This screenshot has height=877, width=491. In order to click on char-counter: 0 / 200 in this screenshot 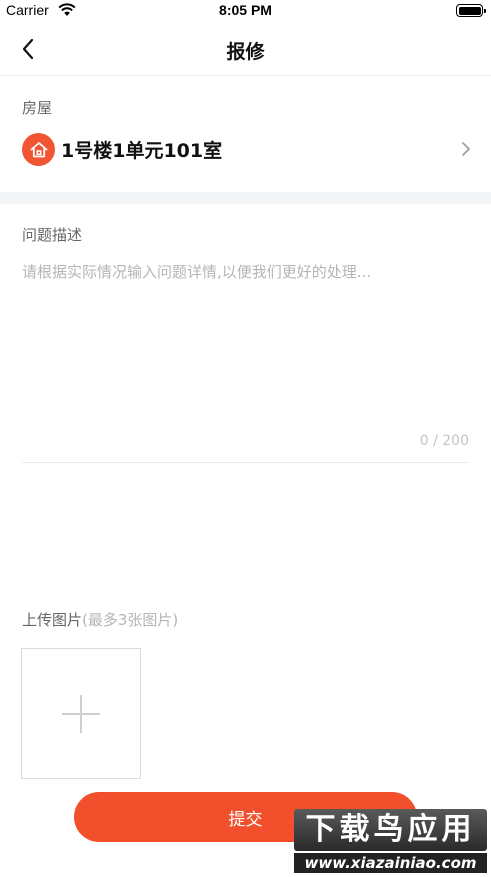, I will do `click(444, 441)`.